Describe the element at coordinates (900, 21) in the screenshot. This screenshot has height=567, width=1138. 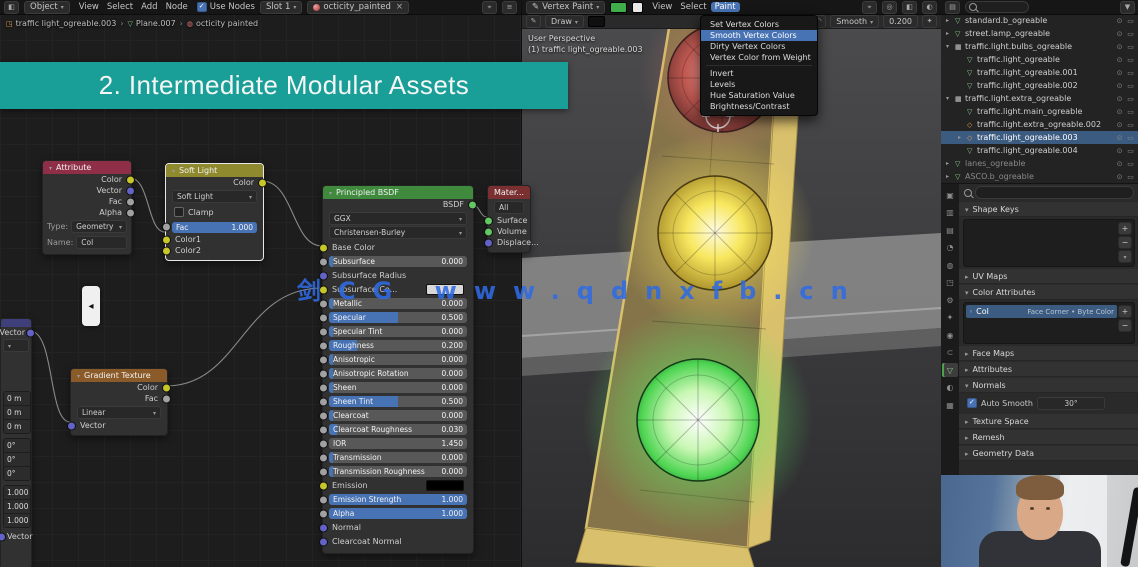
I see `strength-field: 0.200` at that location.